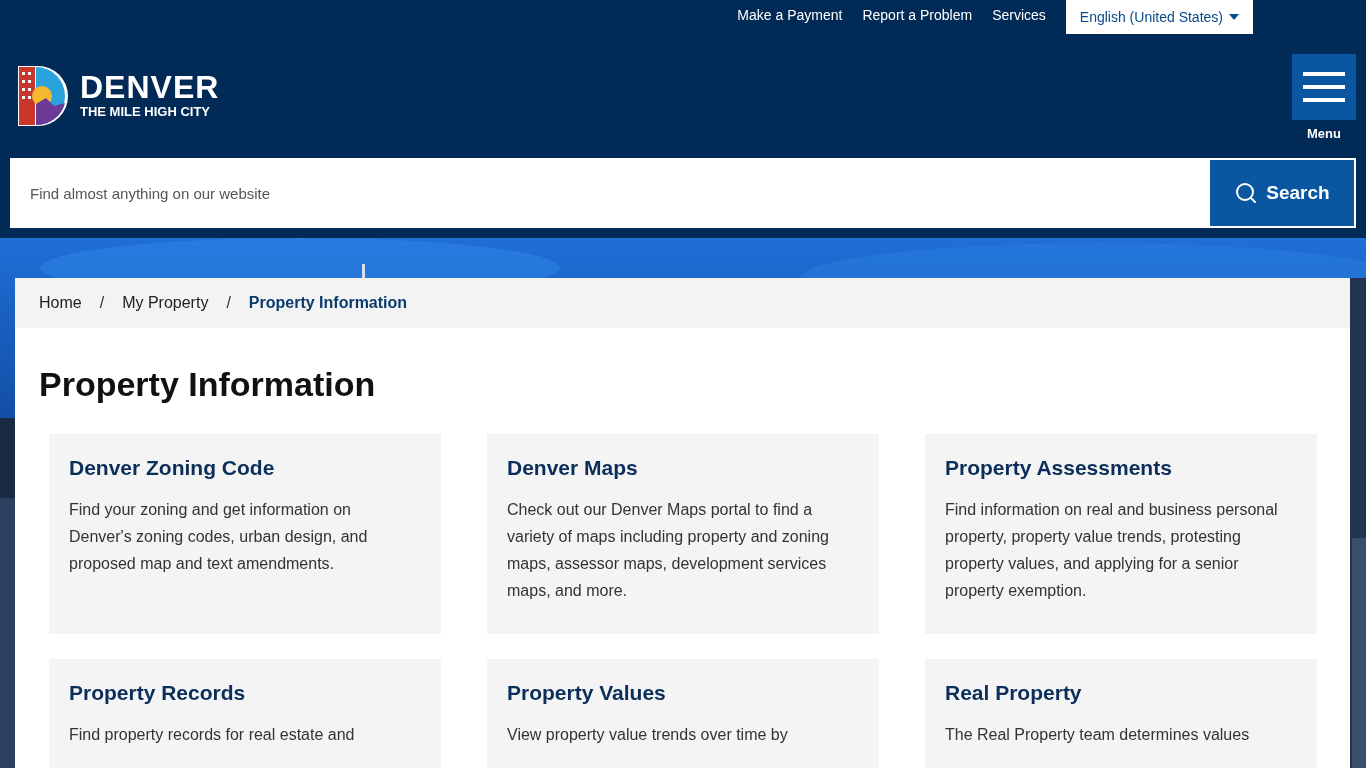 The image size is (1366, 768). I want to click on utility-link: Services, so click(1019, 11).